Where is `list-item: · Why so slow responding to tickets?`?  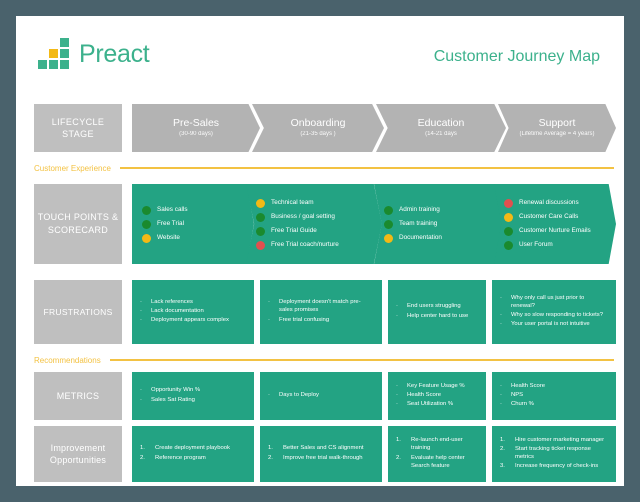
list-item: · Why so slow responding to tickets? is located at coordinates (552, 315).